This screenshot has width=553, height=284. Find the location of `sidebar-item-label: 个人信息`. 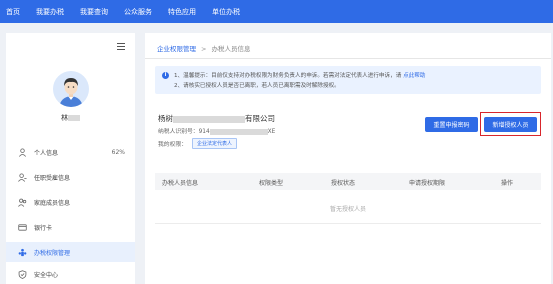

sidebar-item-label: 个人信息 is located at coordinates (46, 153).